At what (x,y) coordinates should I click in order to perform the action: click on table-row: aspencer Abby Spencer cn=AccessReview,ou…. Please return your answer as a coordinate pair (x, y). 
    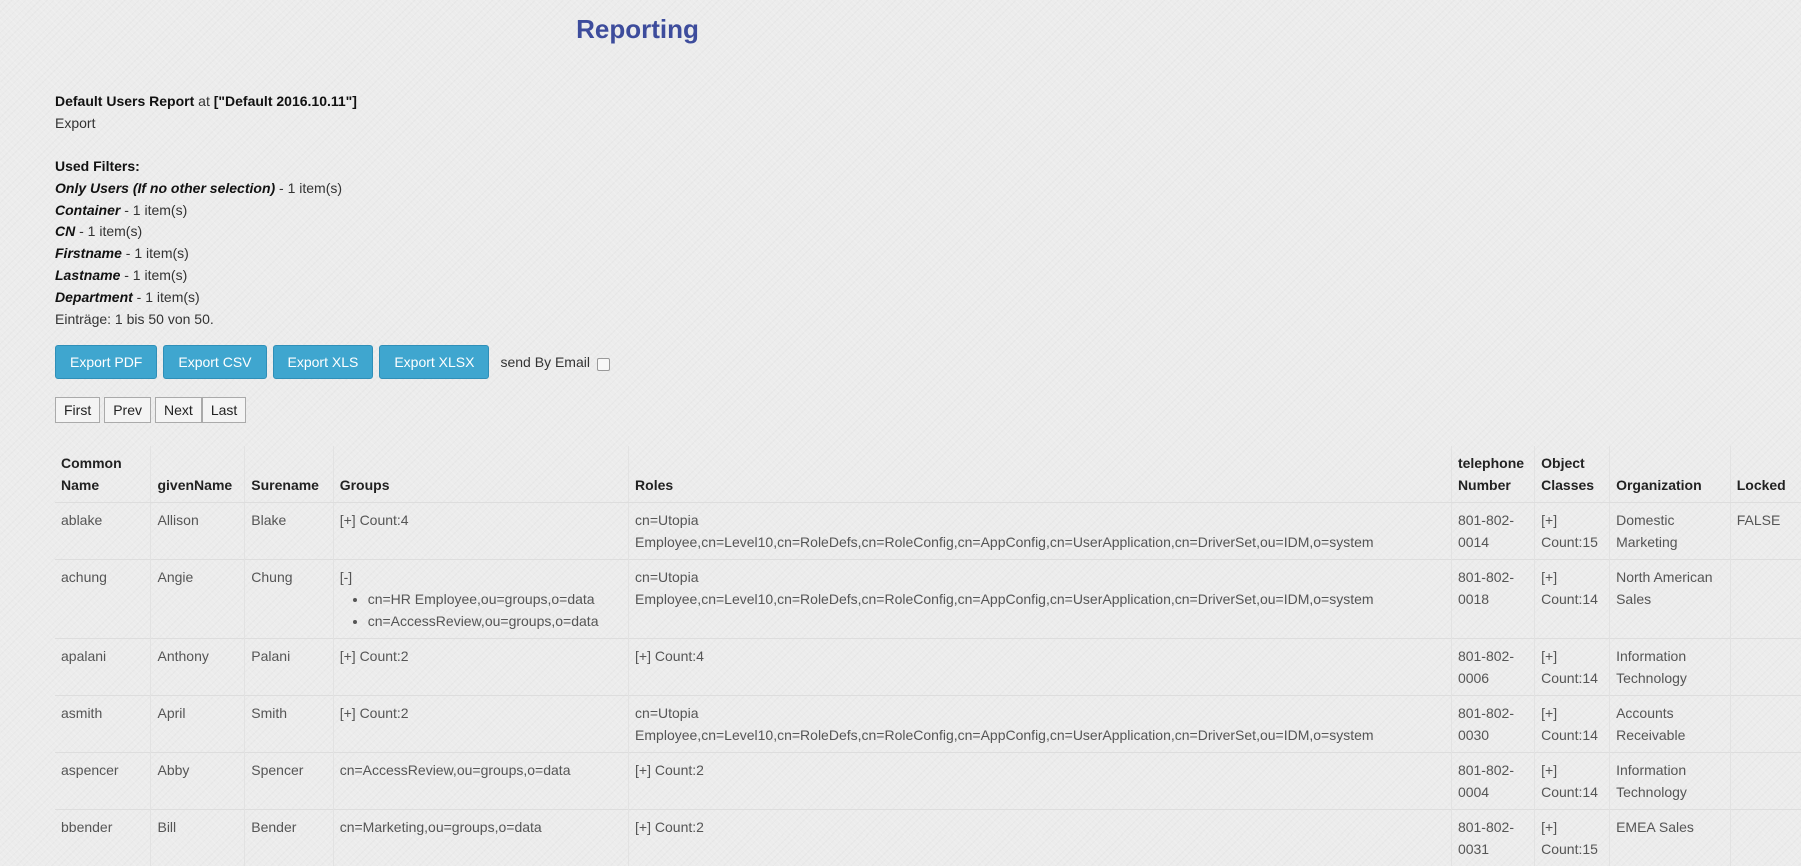
    Looking at the image, I should click on (928, 781).